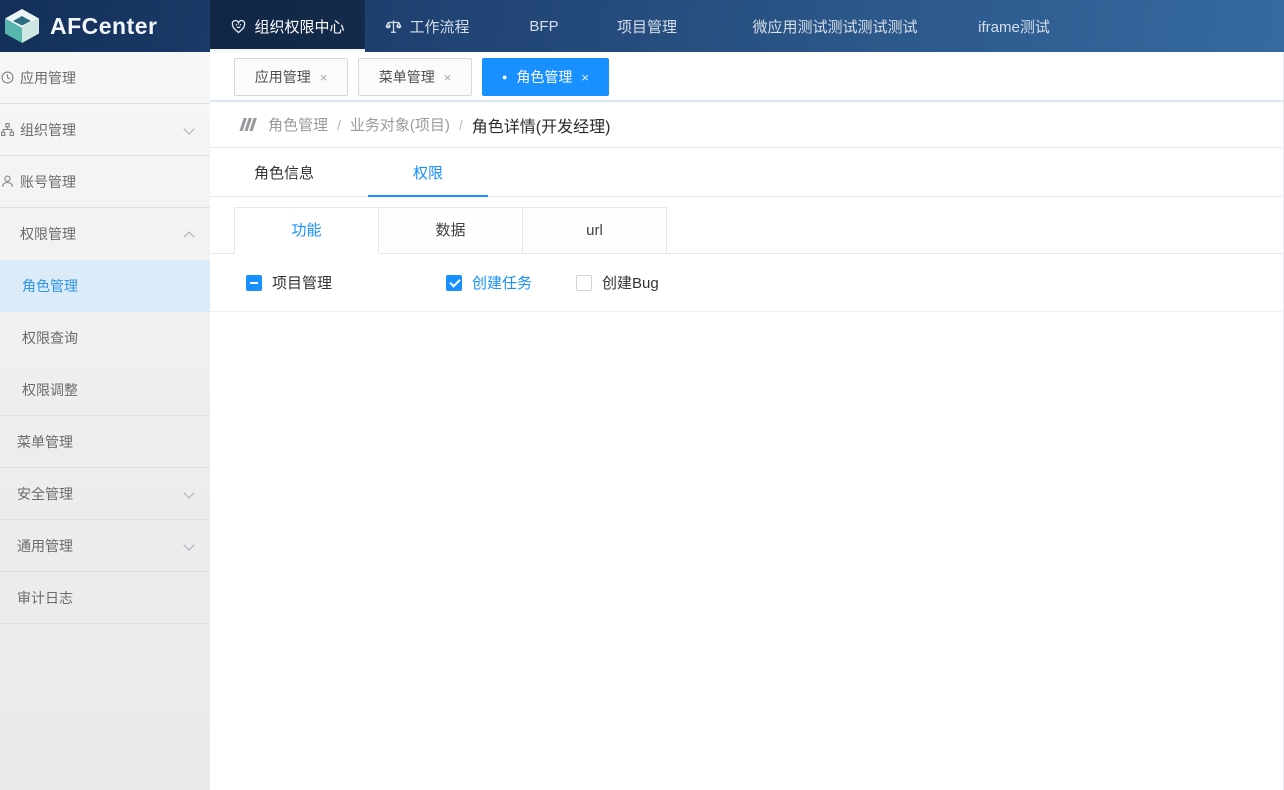  I want to click on sidebar-item-permission-adjust: 权限调整, so click(105, 390).